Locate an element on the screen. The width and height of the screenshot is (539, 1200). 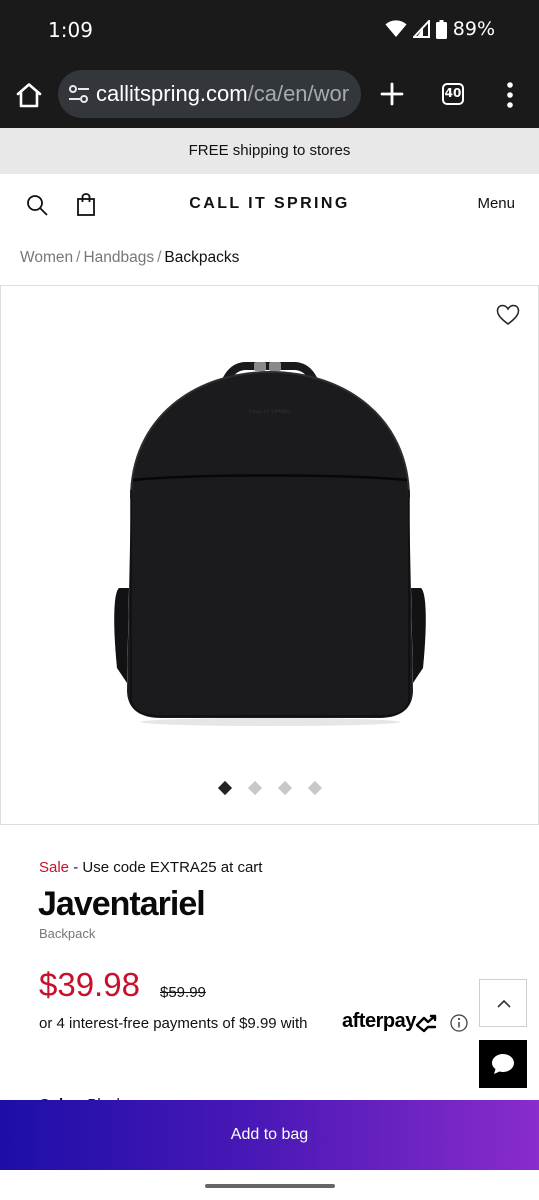
address-bar: callitspring.com/ca/en/wor is located at coordinates (209, 94).